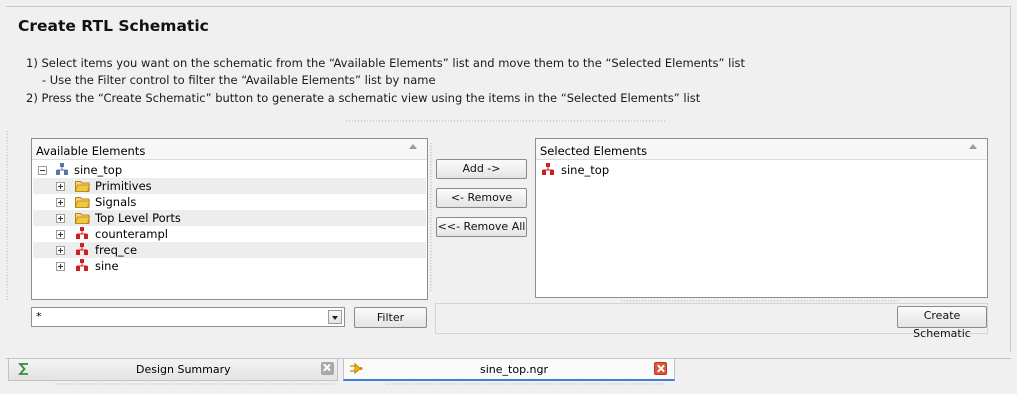 The width and height of the screenshot is (1017, 394). I want to click on tree-item-label: freq_ce, so click(116, 250).